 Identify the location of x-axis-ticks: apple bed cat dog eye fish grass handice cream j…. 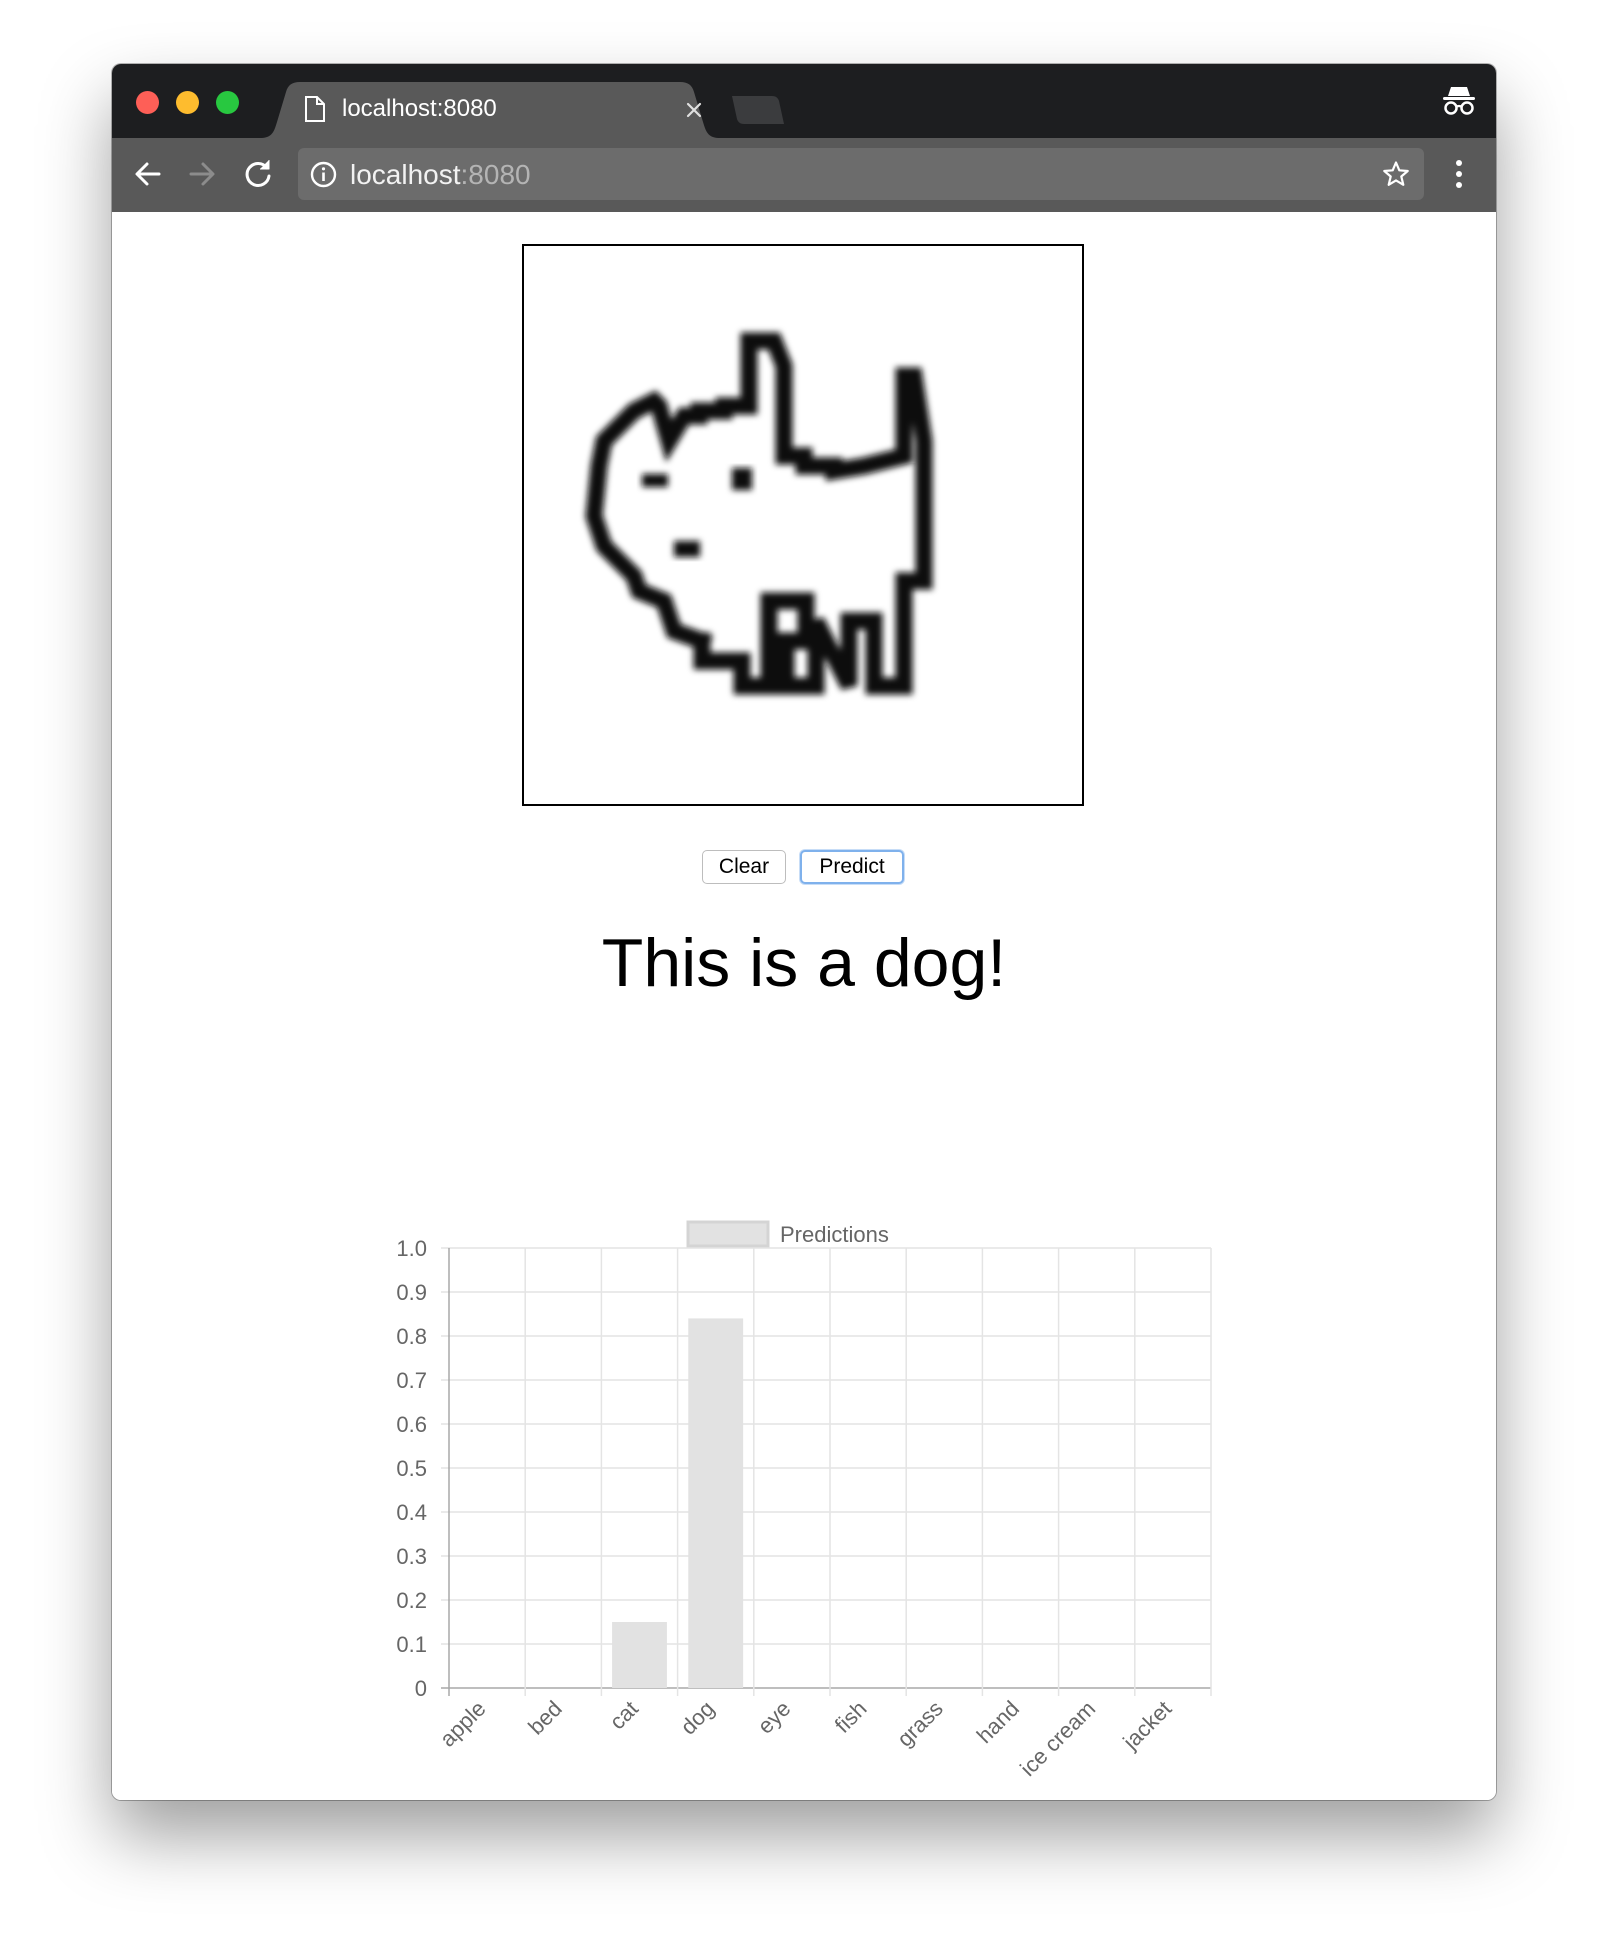
(806, 1738).